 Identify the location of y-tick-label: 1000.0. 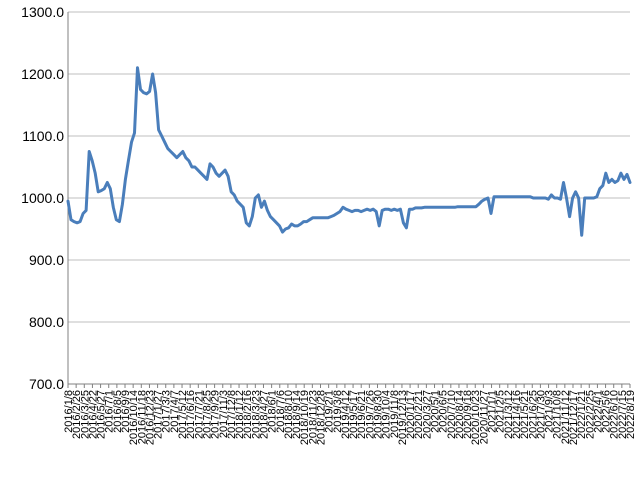
(42, 198).